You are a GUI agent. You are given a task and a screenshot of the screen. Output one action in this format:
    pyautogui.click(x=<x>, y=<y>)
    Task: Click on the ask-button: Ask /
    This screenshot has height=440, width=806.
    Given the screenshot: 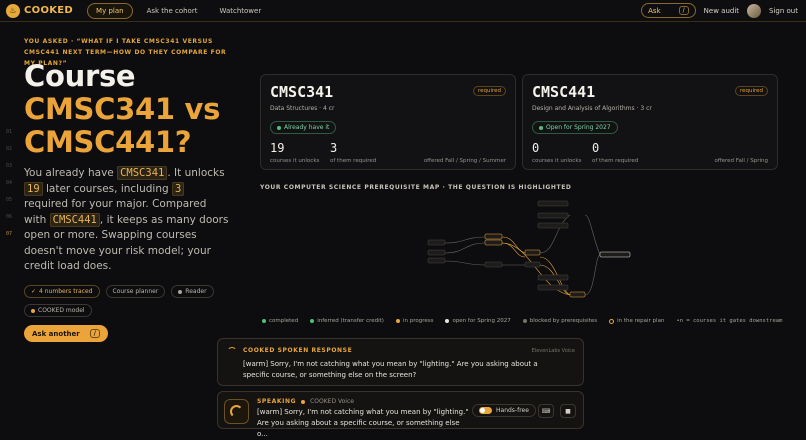 What is the action you would take?
    pyautogui.click(x=668, y=10)
    